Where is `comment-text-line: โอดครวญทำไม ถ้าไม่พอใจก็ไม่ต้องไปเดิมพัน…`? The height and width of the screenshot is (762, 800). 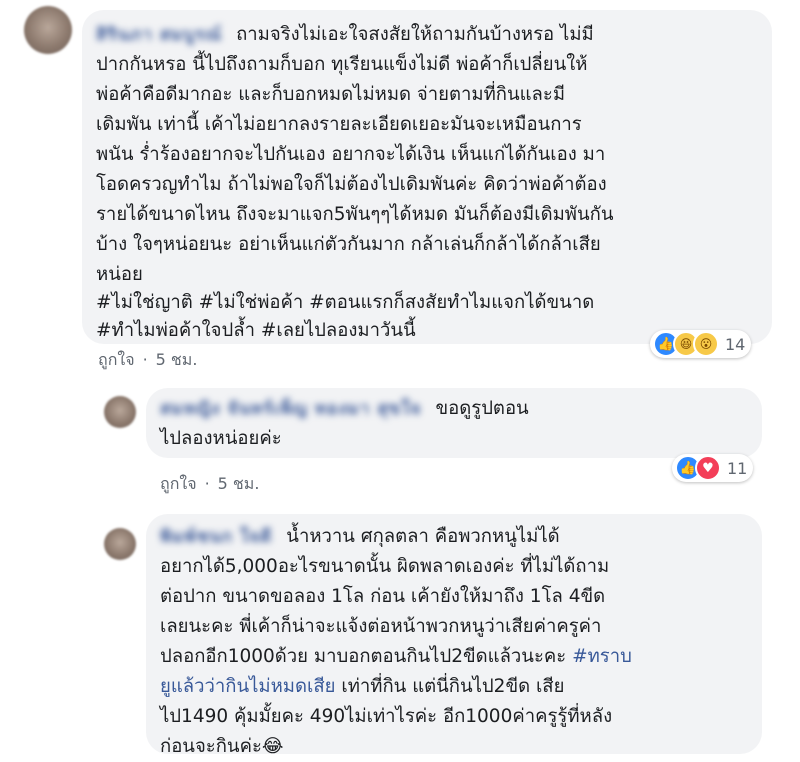
comment-text-line: โอดครวญทำไม ถ้าไม่พอใจก็ไม่ต้องไปเดิมพัน… is located at coordinates (351, 184).